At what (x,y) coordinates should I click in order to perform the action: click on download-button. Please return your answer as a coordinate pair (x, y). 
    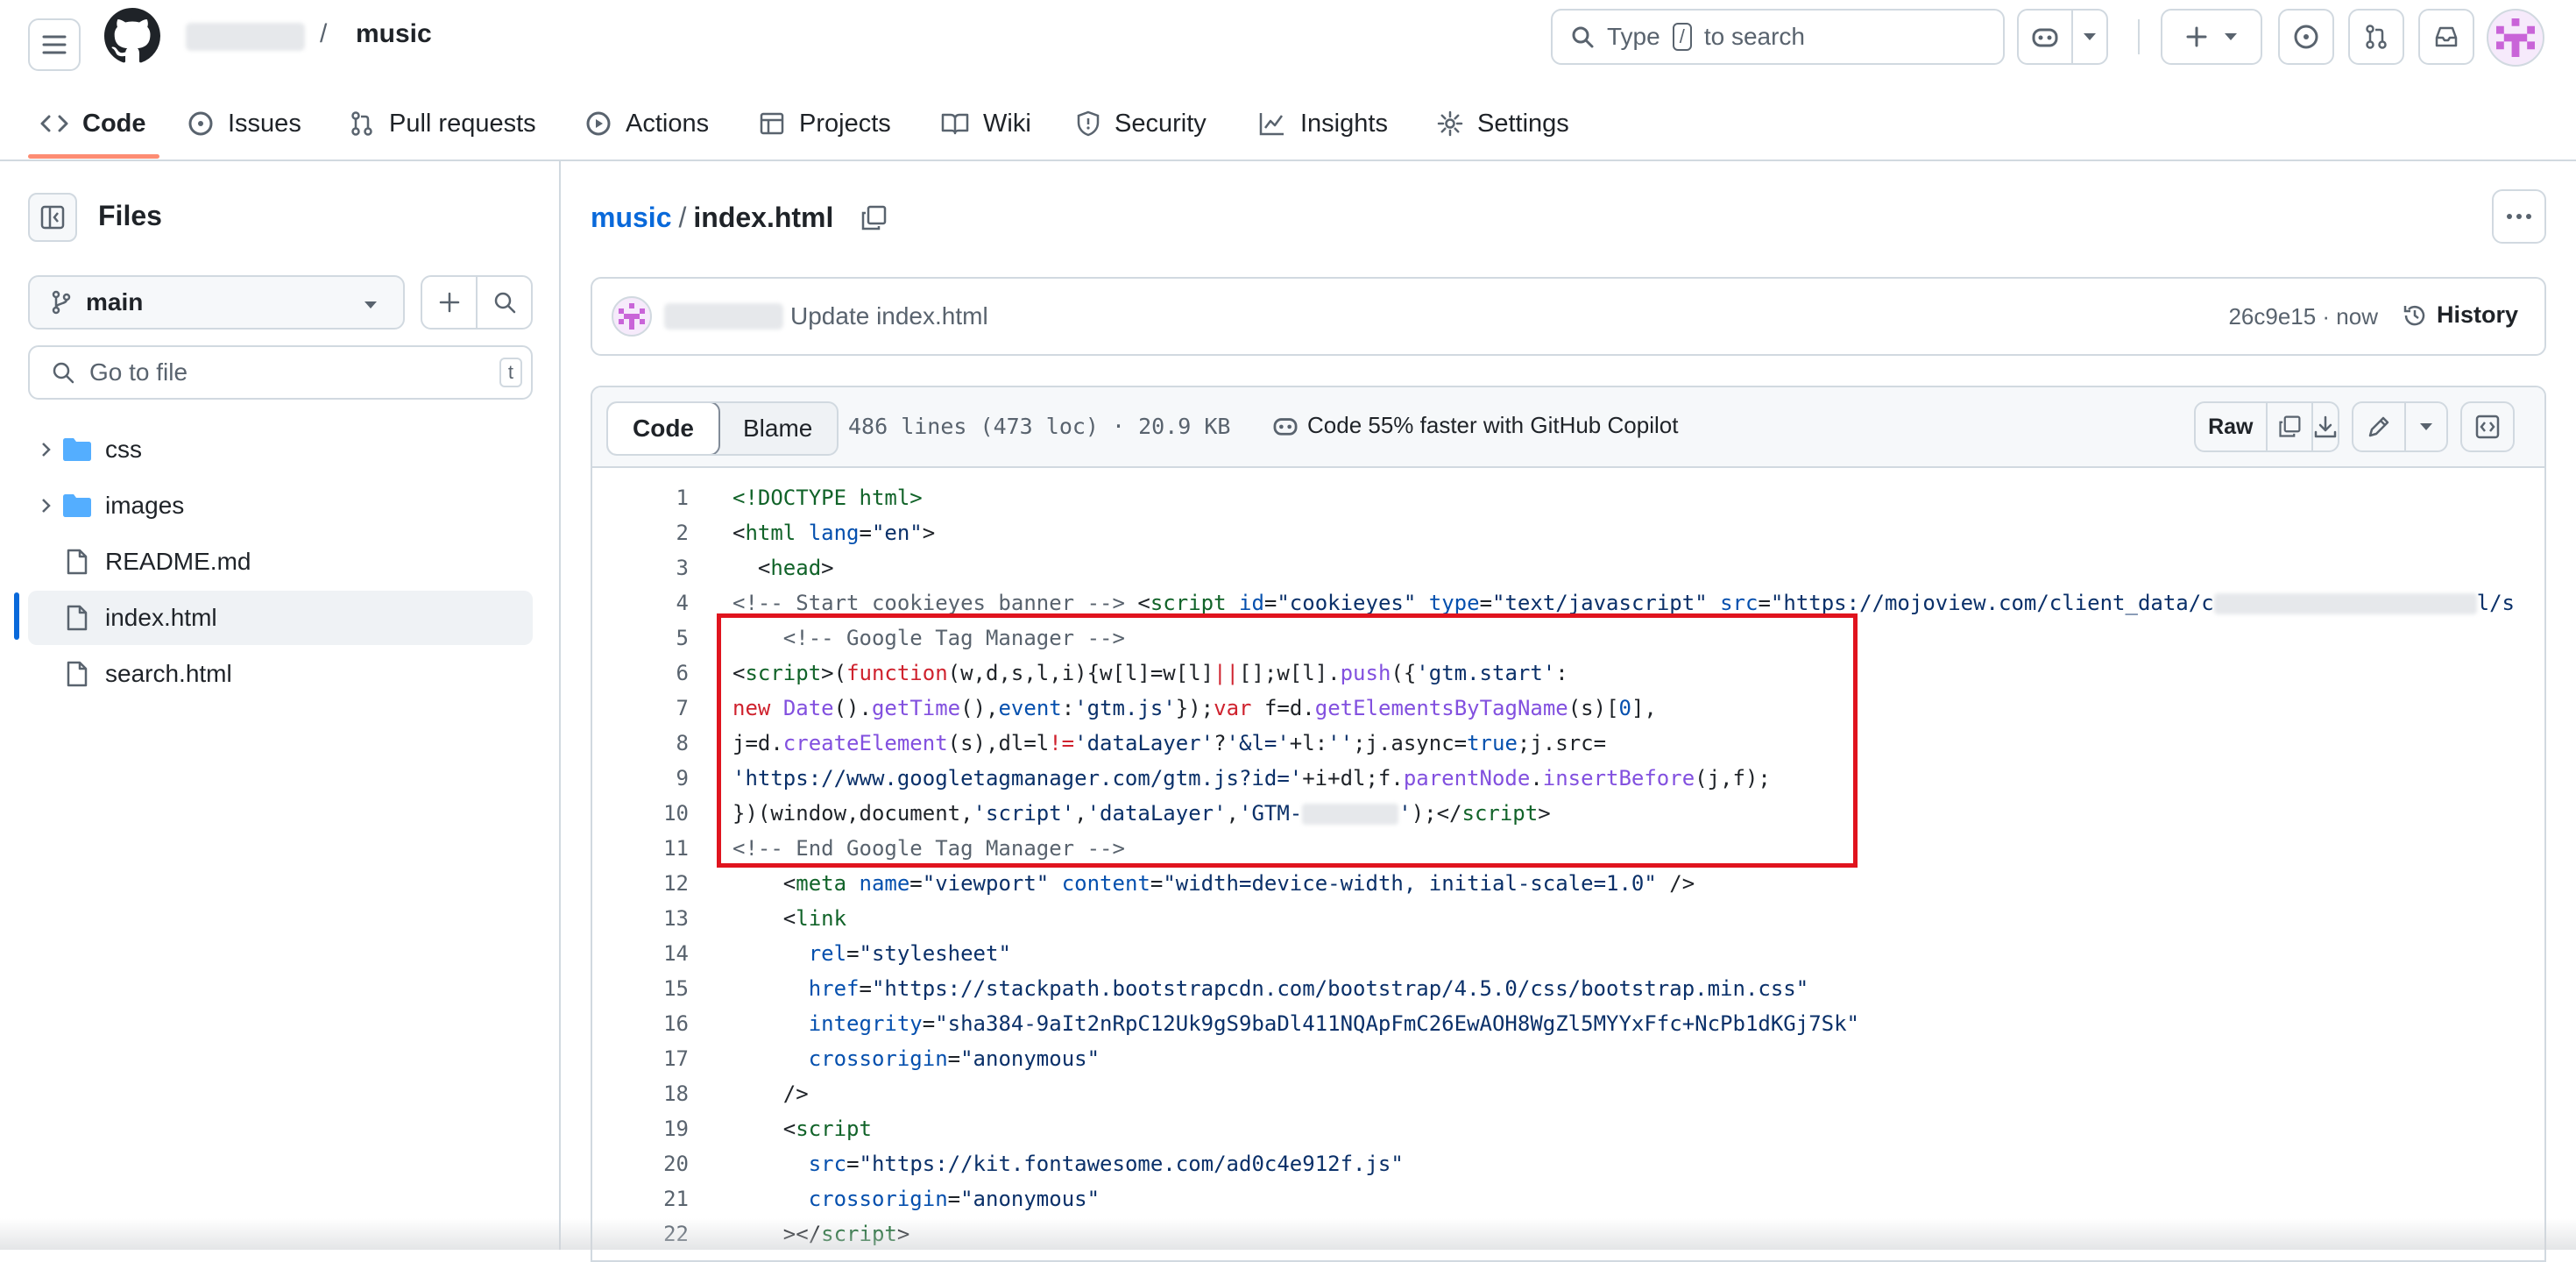
    Looking at the image, I should click on (2324, 426).